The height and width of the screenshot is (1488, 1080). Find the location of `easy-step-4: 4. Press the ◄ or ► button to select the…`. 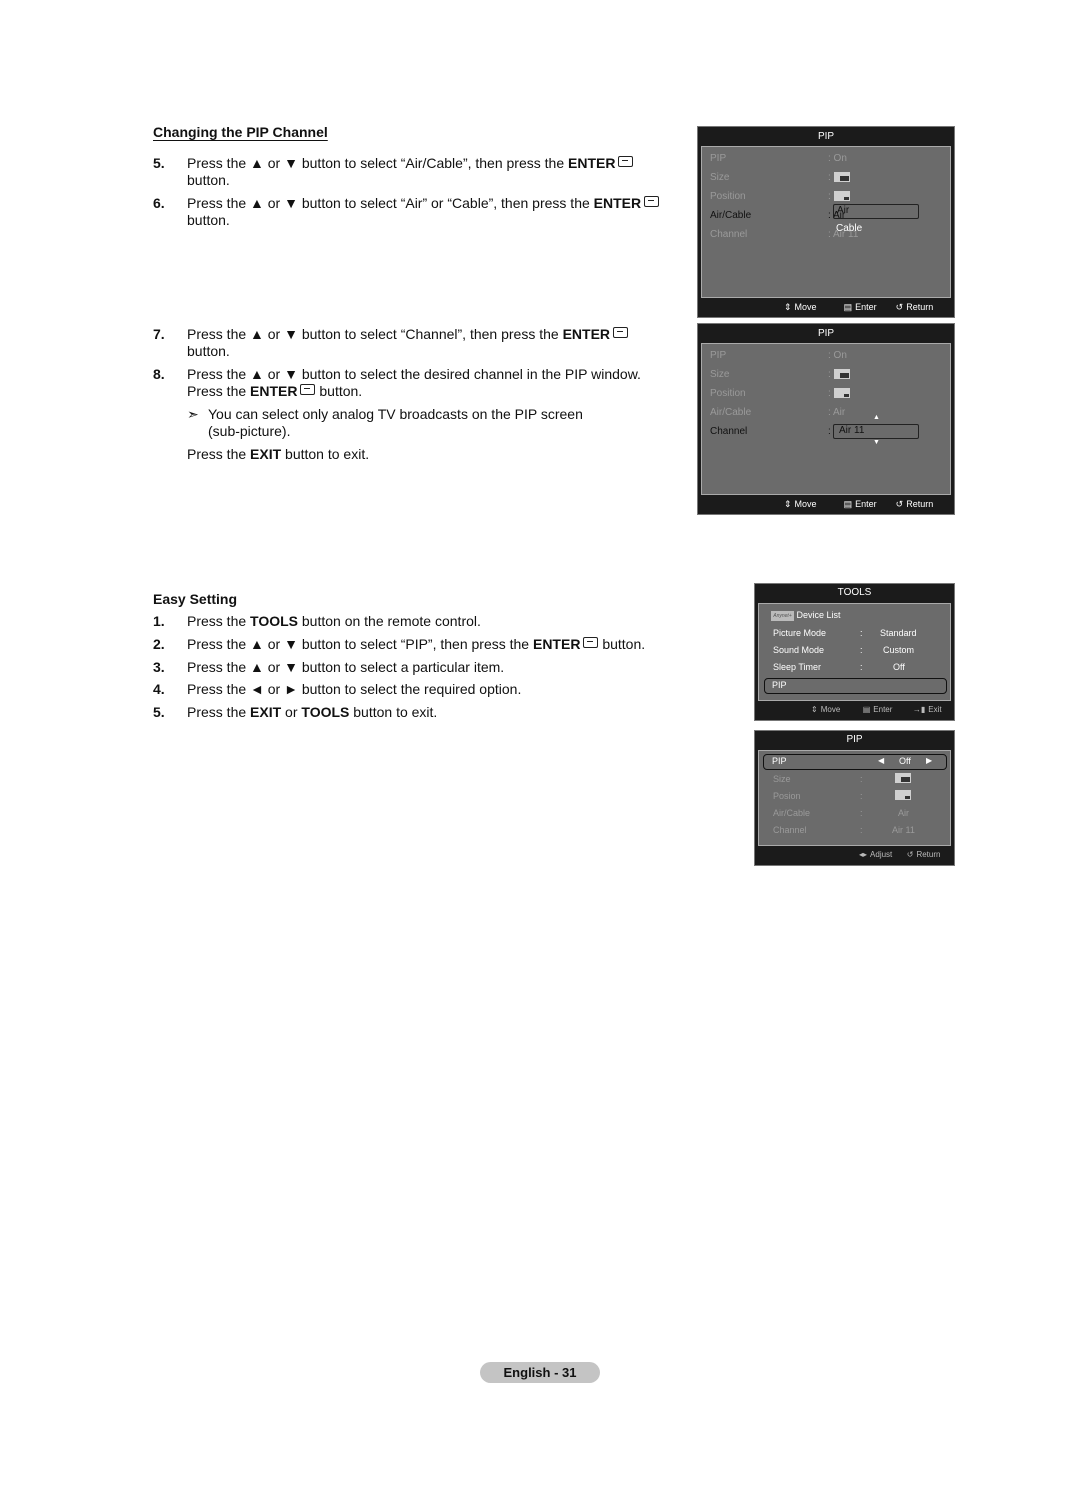

easy-step-4: 4. Press the ◄ or ► button to select the… is located at coordinates (418, 689).